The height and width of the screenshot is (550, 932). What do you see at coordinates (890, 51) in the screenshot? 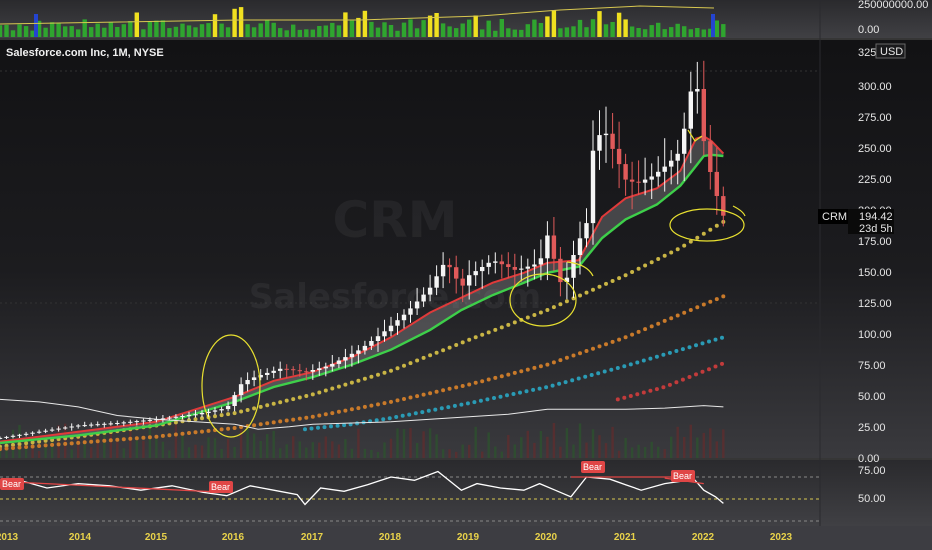
I see `currency-button: USD` at bounding box center [890, 51].